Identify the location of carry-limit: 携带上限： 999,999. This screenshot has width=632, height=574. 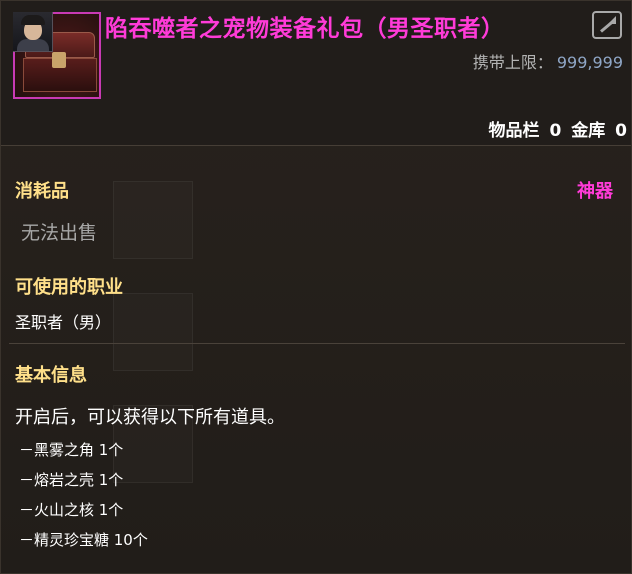
(548, 61).